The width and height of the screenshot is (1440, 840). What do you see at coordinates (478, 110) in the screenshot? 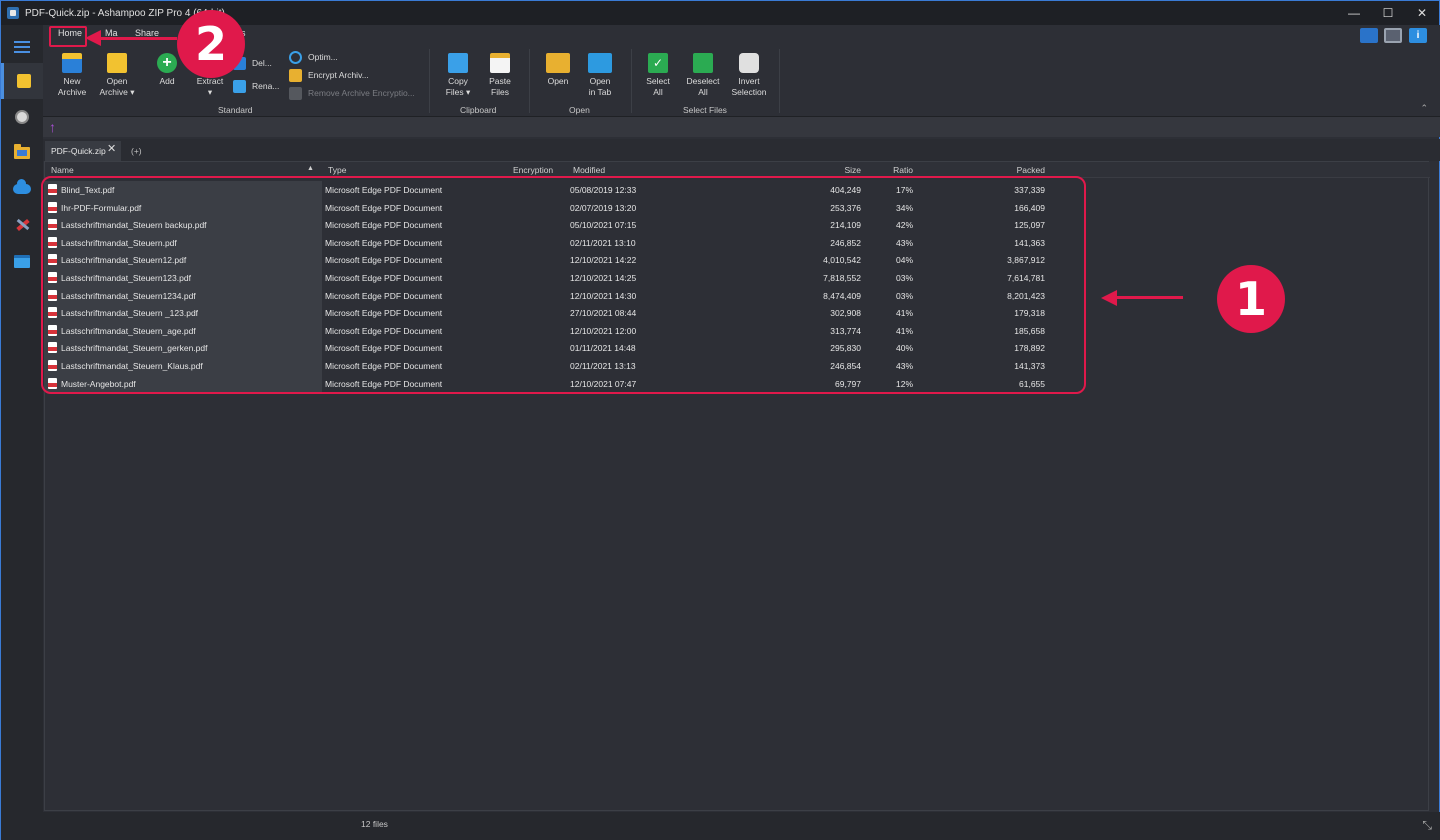
I see `group-label-clipboard: Clipboard` at bounding box center [478, 110].